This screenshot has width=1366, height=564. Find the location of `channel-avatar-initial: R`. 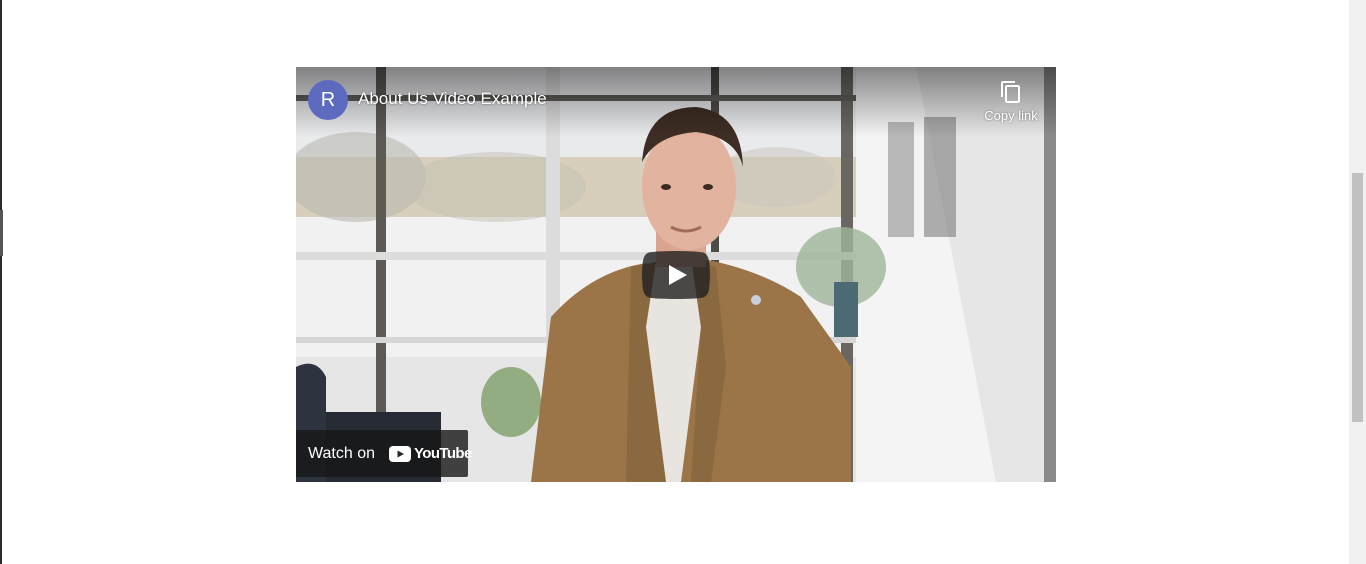

channel-avatar-initial: R is located at coordinates (328, 99).